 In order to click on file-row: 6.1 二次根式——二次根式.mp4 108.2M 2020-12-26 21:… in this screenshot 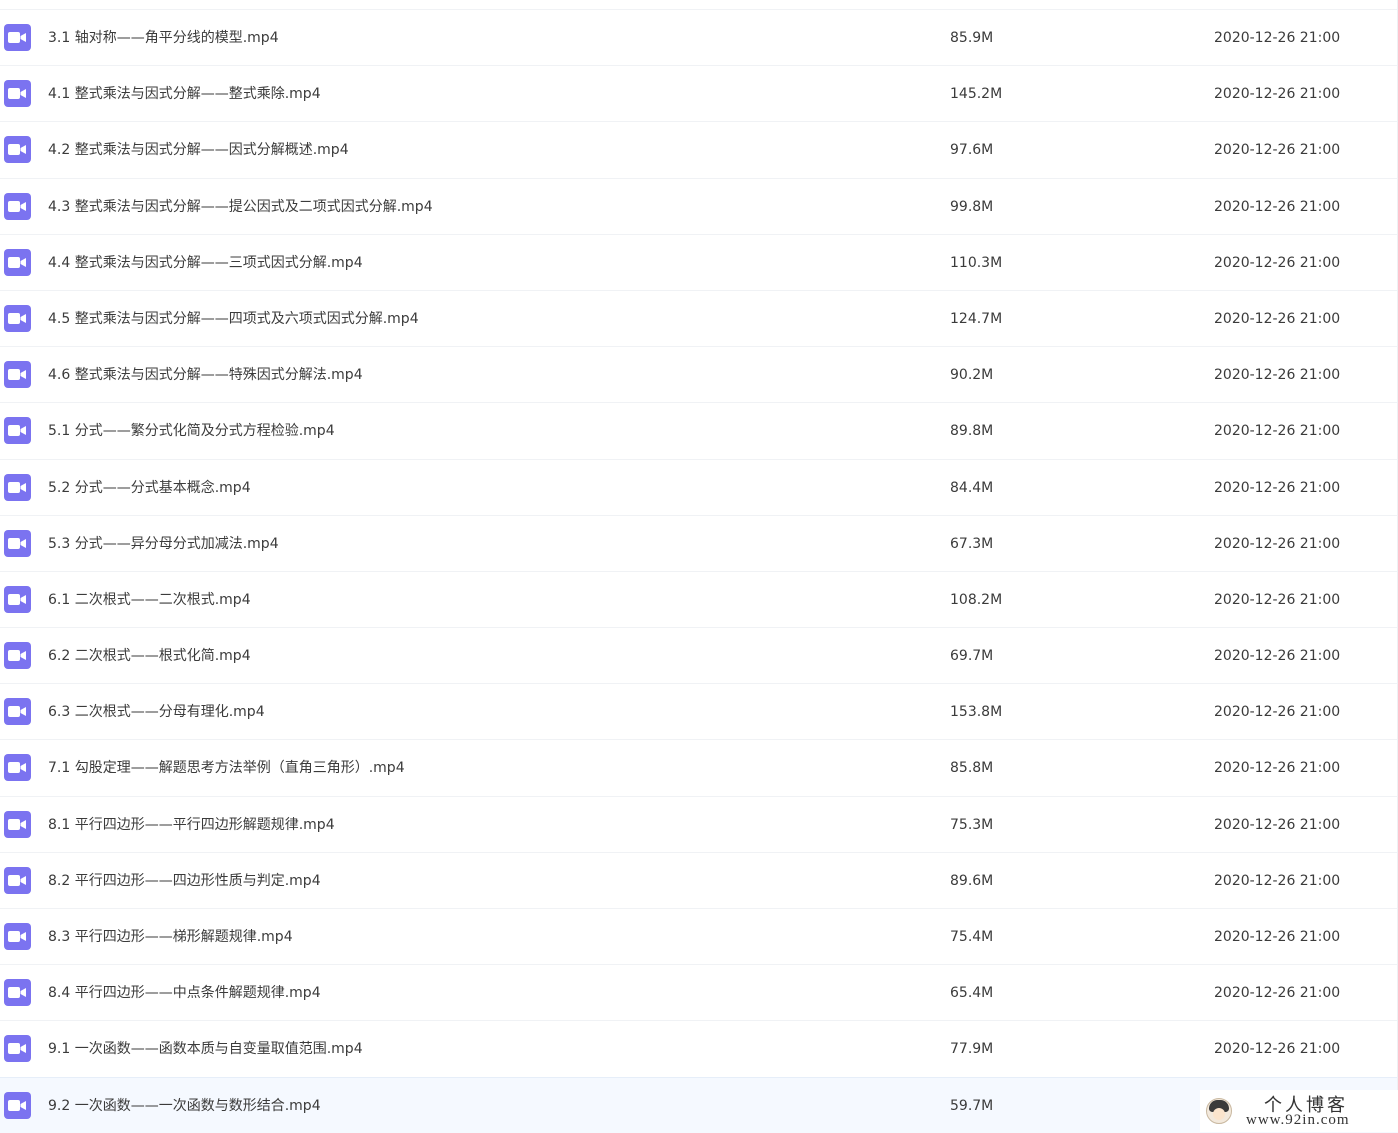, I will do `click(699, 598)`.